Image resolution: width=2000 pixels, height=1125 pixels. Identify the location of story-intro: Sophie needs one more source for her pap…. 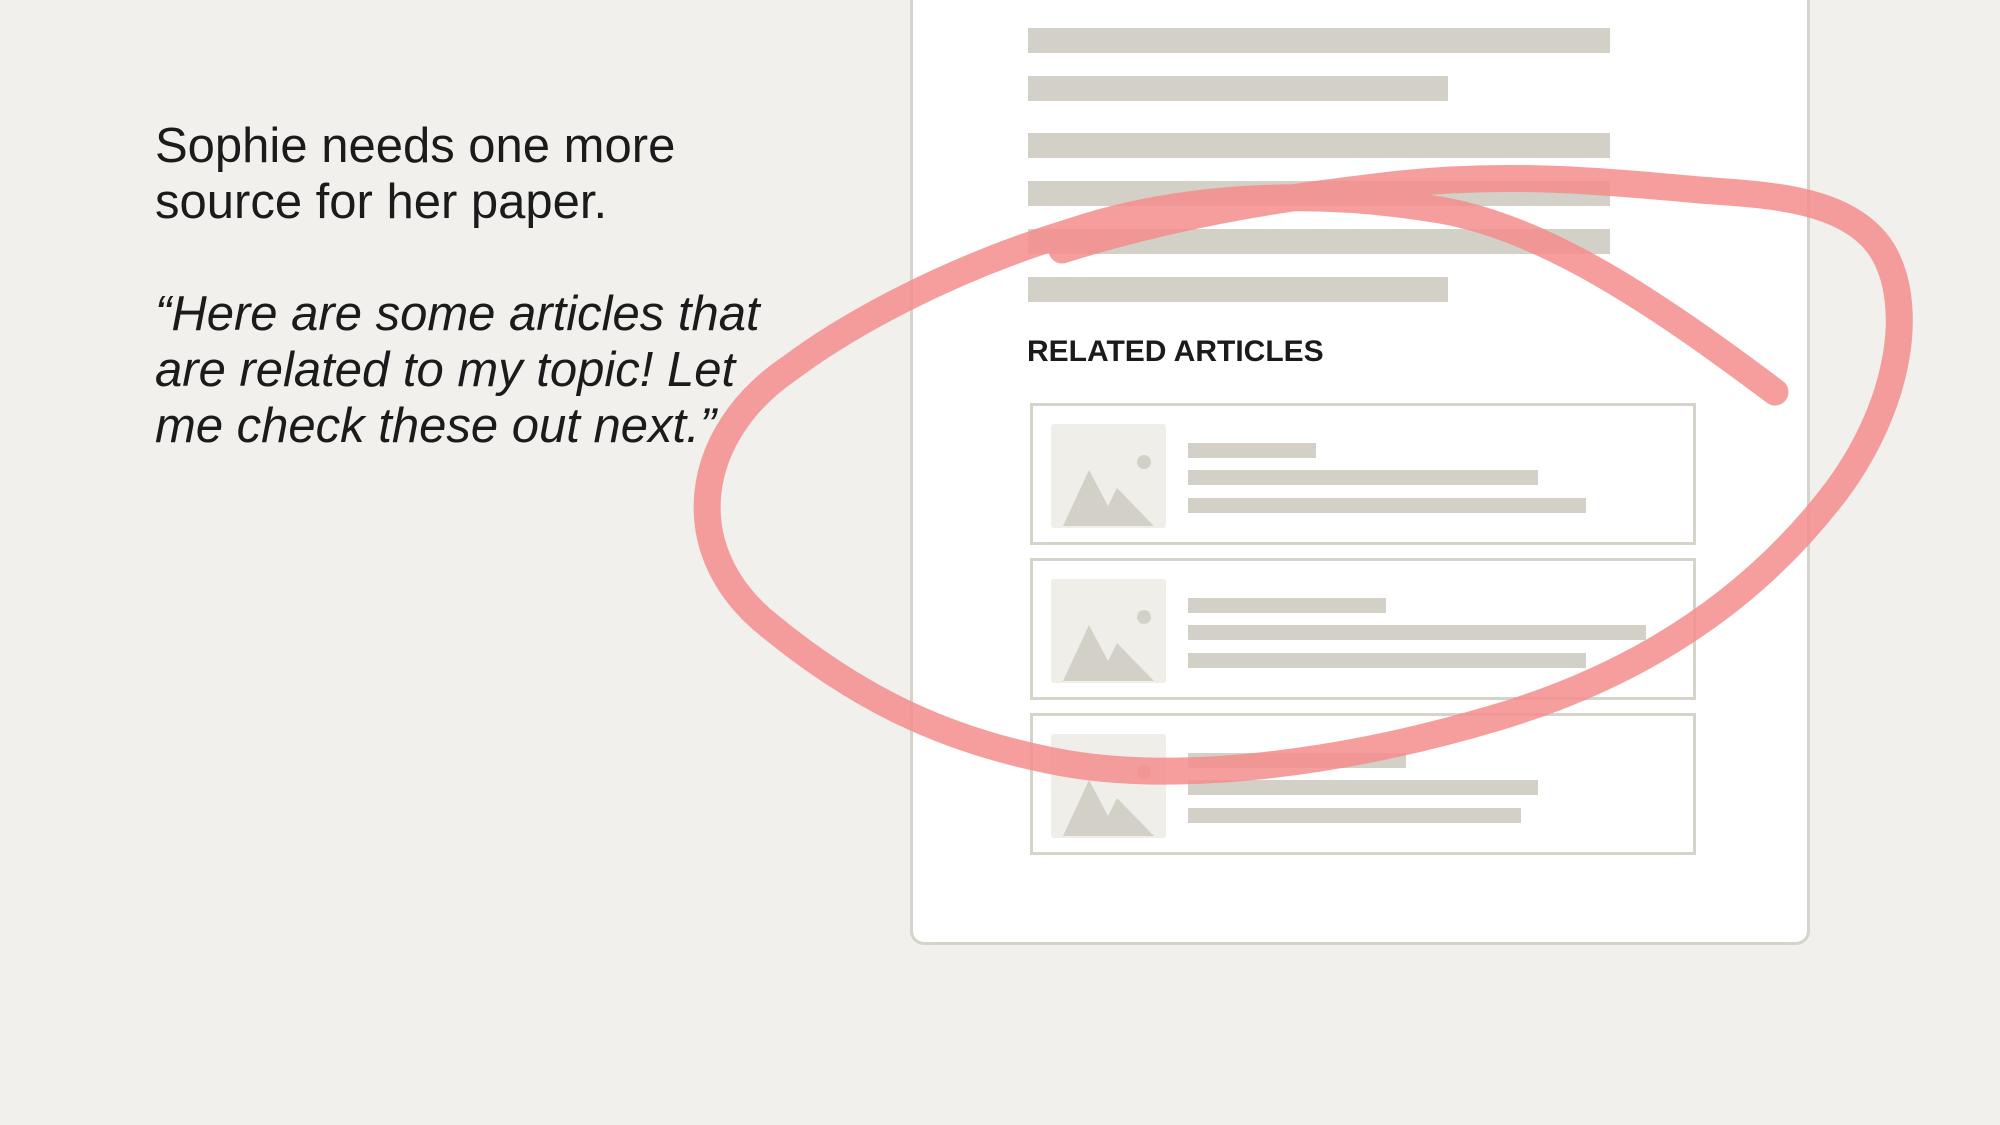
(415, 174).